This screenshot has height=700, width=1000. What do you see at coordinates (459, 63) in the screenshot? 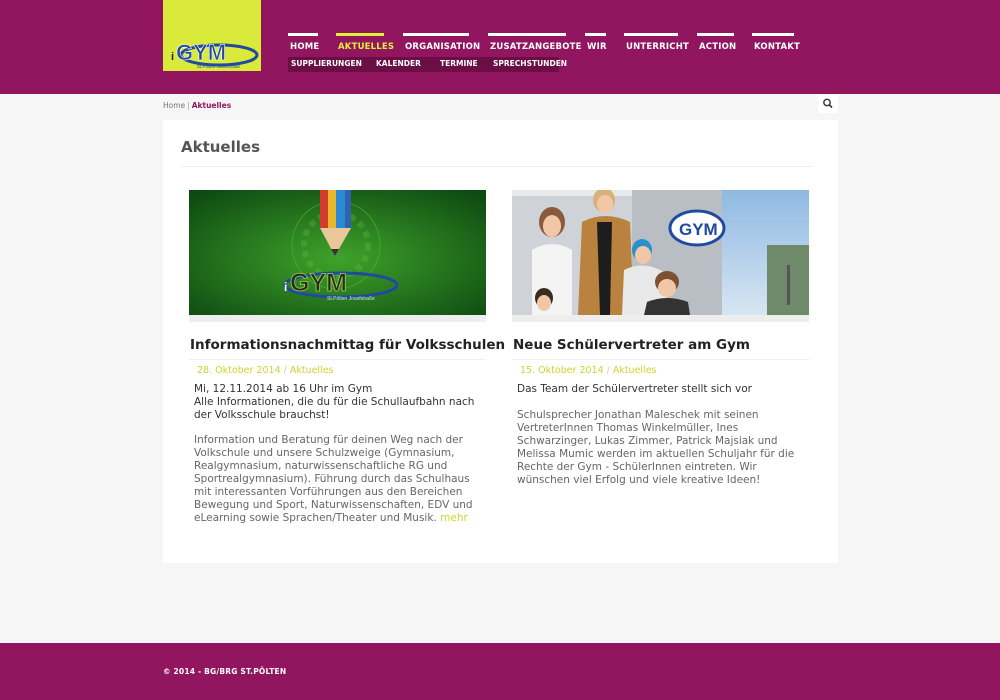
I see `subnav-item-termine: TERMINE` at bounding box center [459, 63].